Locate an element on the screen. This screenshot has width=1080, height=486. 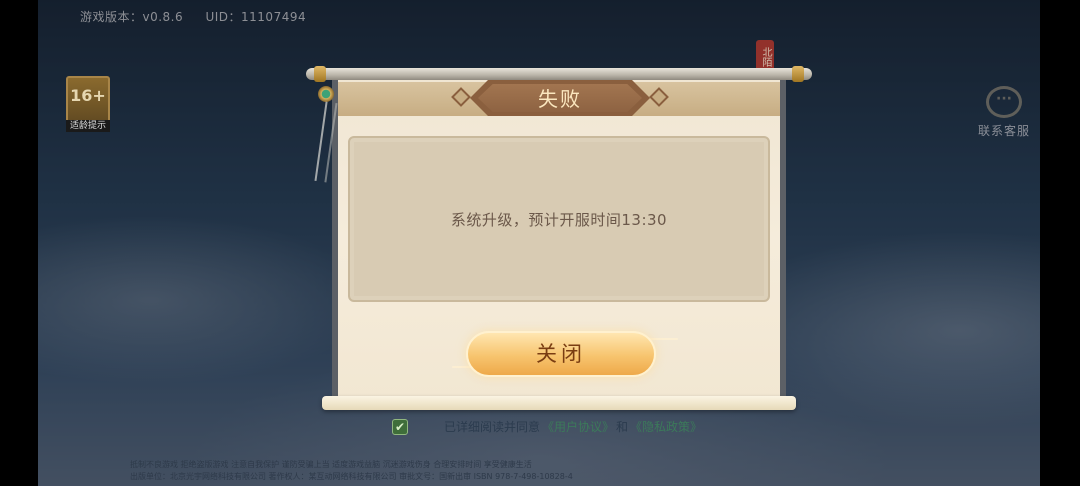
message-box: 系统升级，预计开服时间13:30 is located at coordinates (559, 219).